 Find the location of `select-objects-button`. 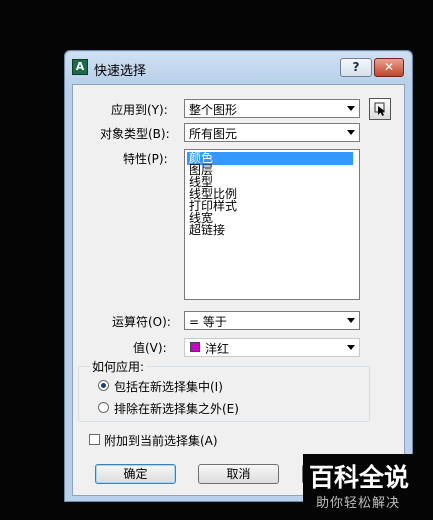

select-objects-button is located at coordinates (380, 109).